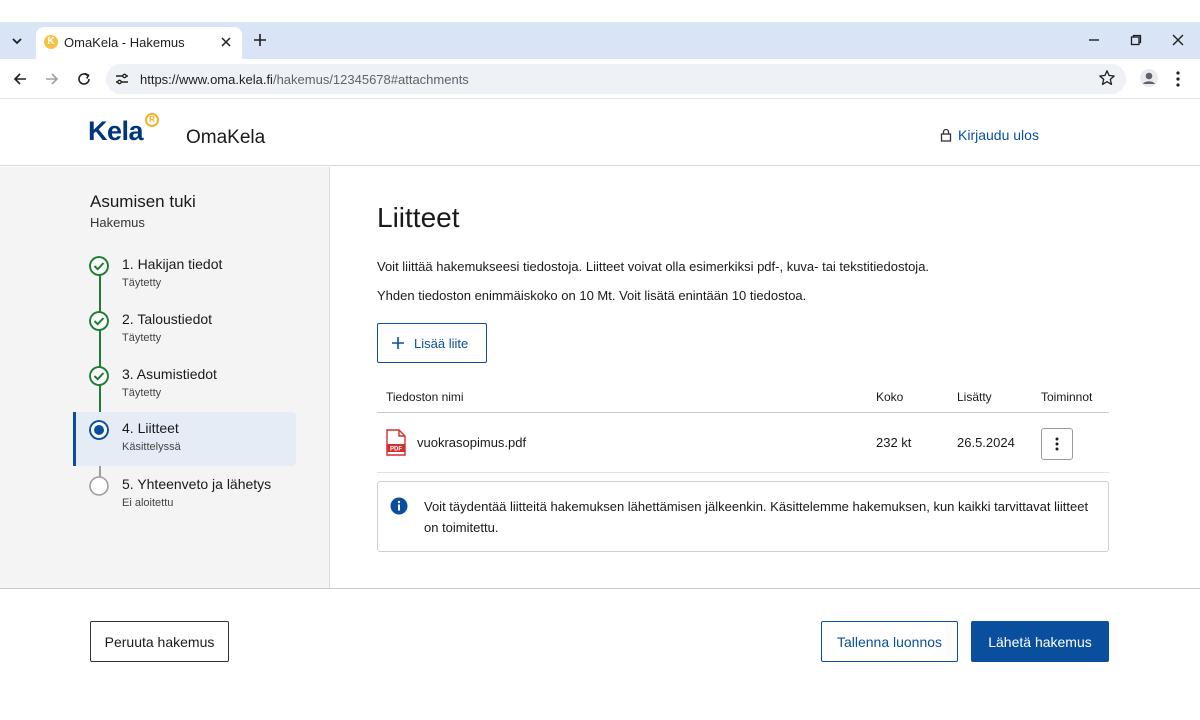  I want to click on chevron-down-icon, so click(17, 41).